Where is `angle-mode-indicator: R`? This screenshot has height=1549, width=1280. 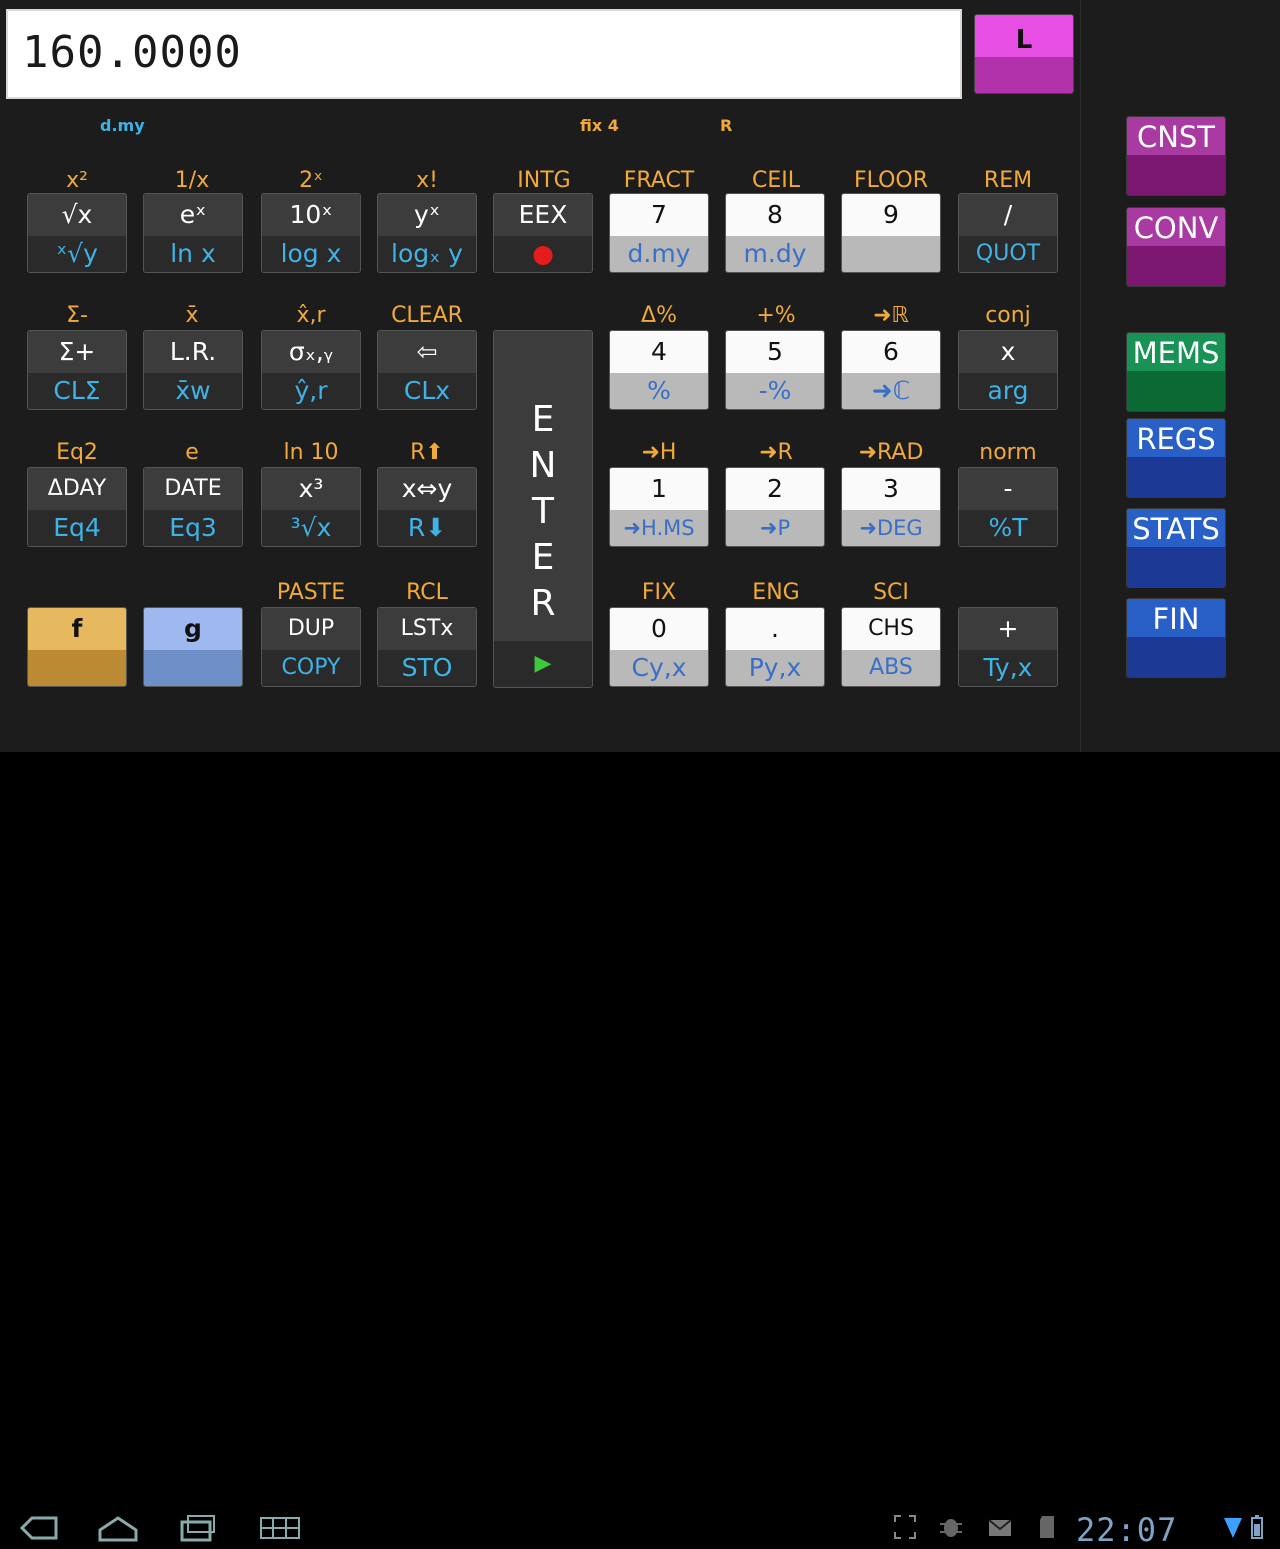 angle-mode-indicator: R is located at coordinates (726, 125).